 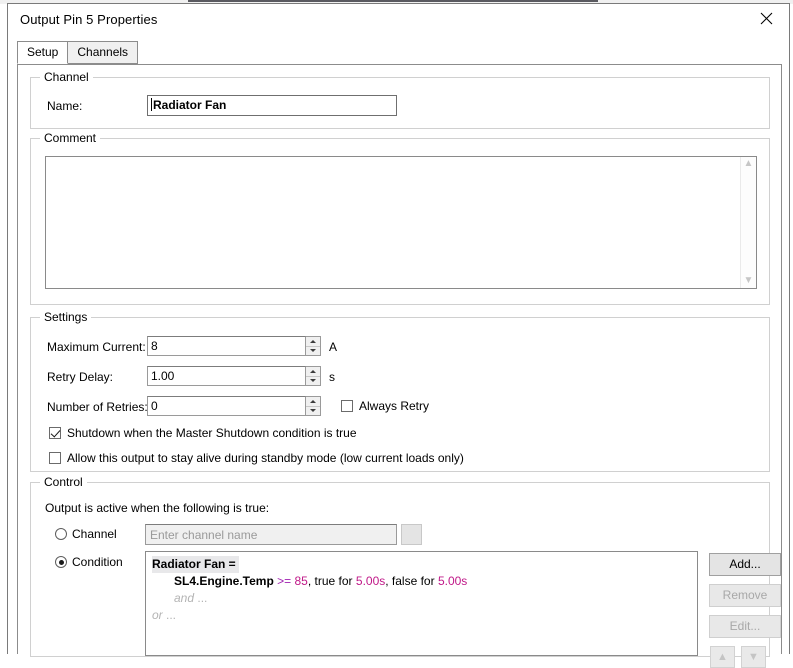 What do you see at coordinates (301, 581) in the screenshot?
I see `condition-value: 85` at bounding box center [301, 581].